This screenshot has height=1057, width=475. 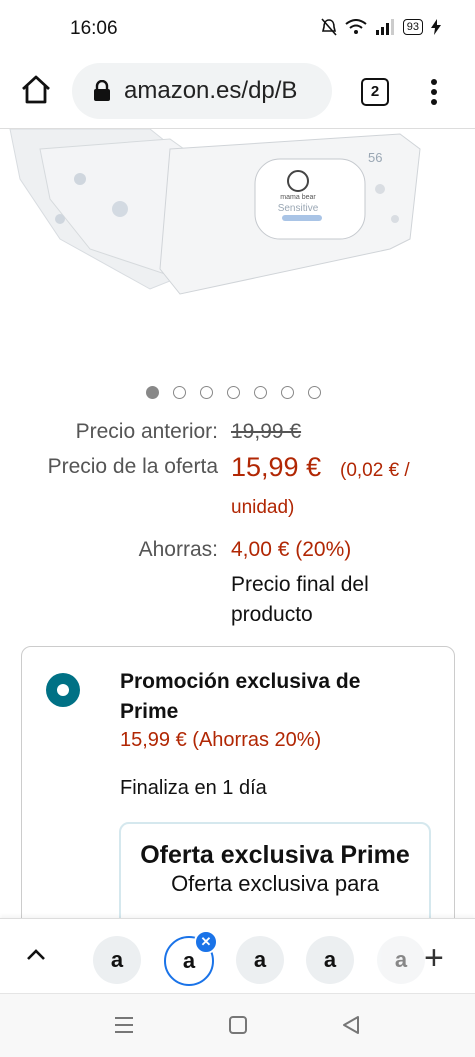 I want to click on home-nav-icon, so click(x=238, y=1025).